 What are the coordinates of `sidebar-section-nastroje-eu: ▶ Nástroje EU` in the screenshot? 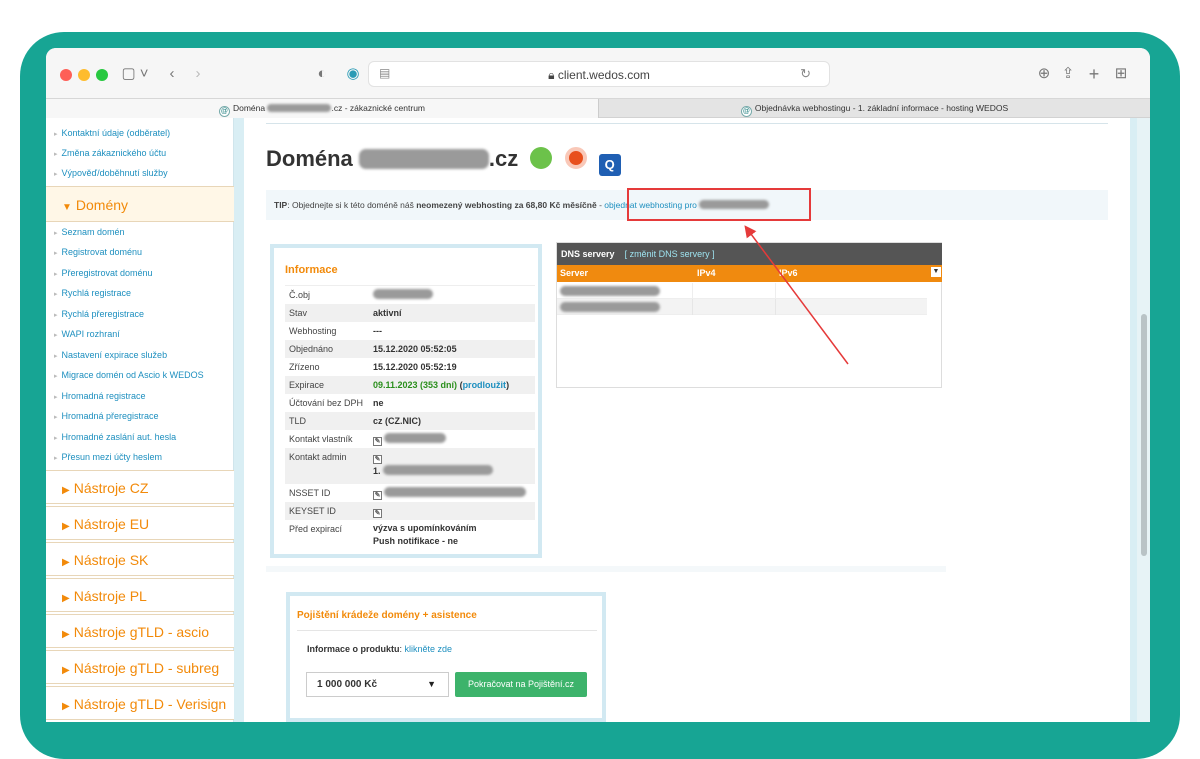 It's located at (140, 523).